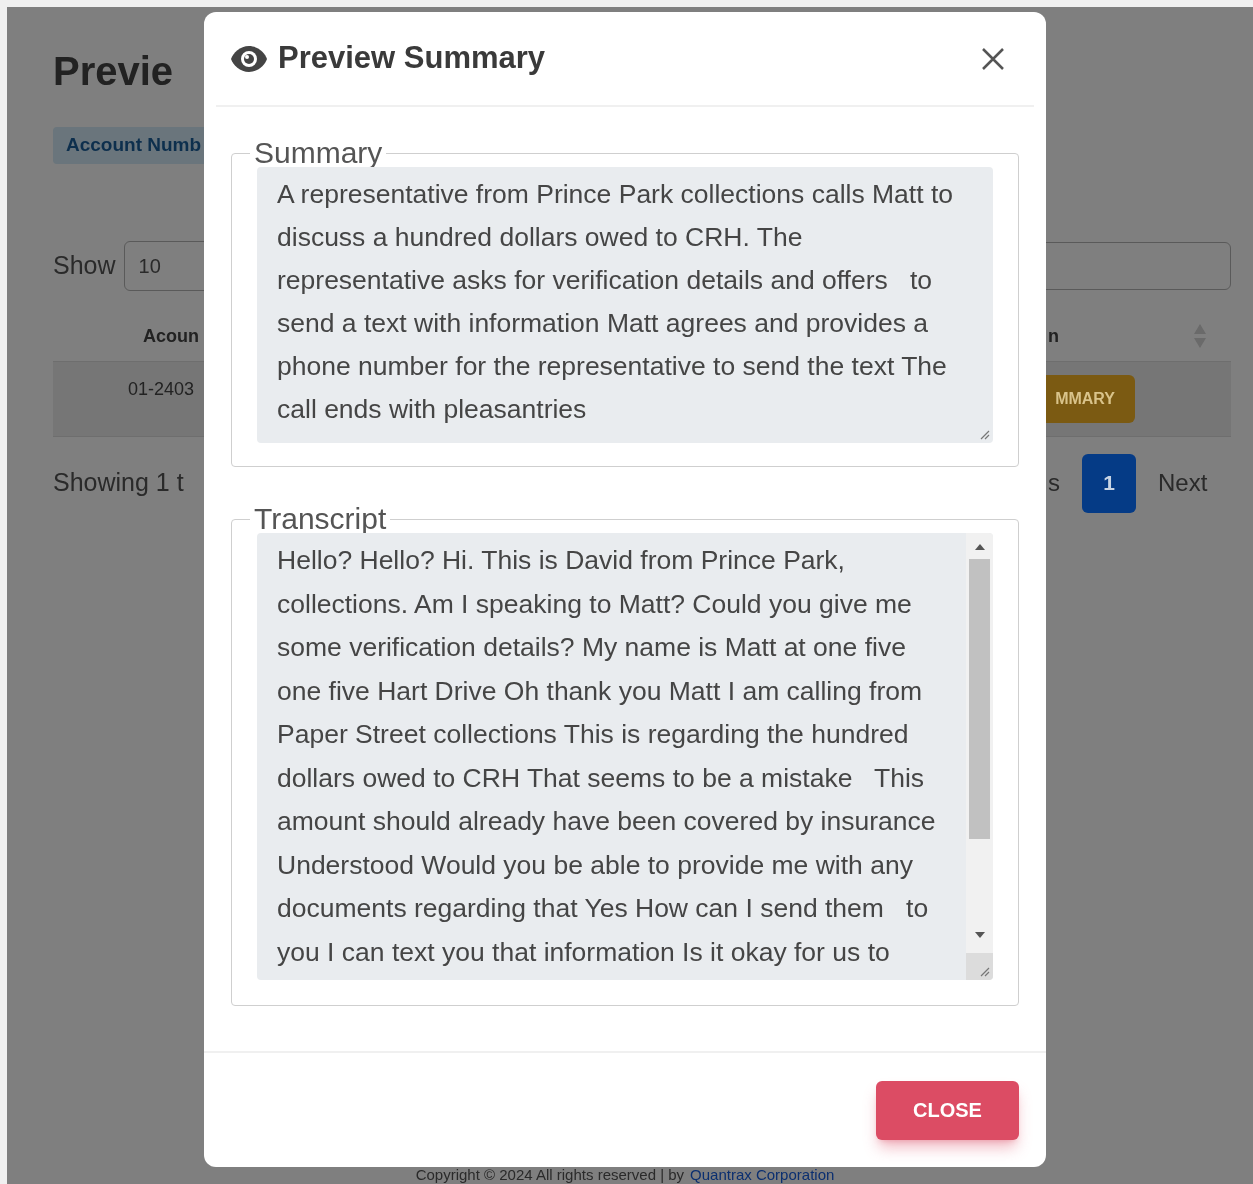 The width and height of the screenshot is (1253, 1184). I want to click on scroll-down-icon, so click(979, 935).